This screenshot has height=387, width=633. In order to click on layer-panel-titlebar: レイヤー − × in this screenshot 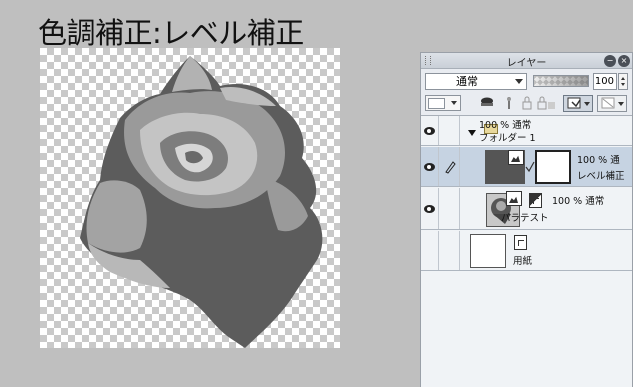, I will do `click(526, 61)`.